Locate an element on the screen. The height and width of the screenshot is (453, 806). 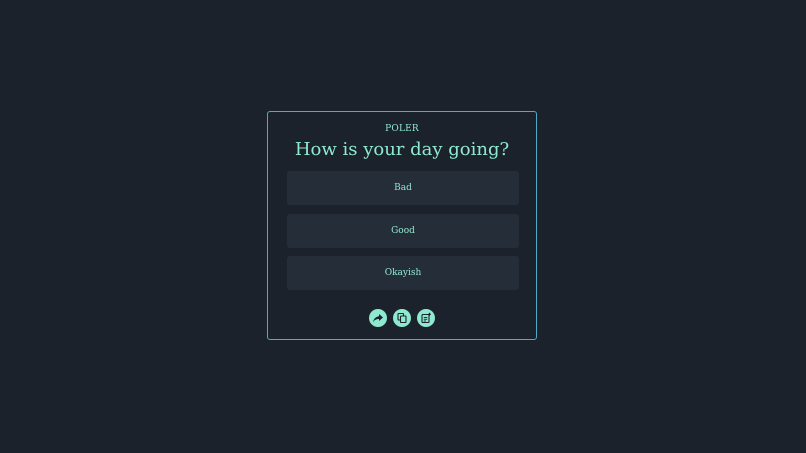
poll-option-okayish: Okayish is located at coordinates (403, 273).